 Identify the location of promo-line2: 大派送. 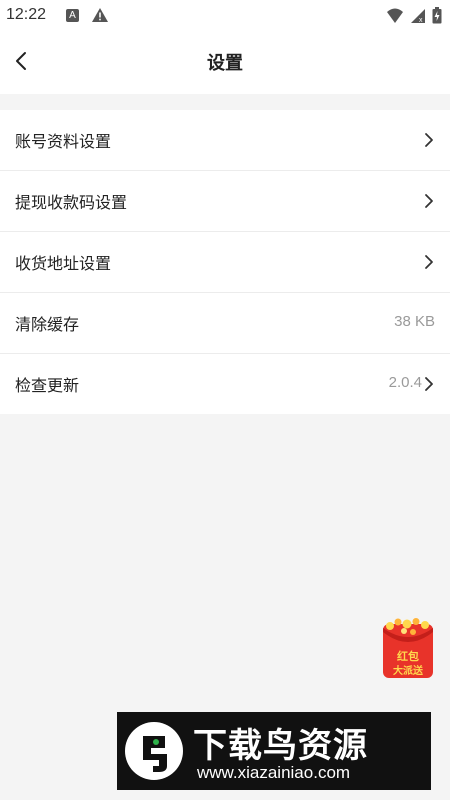
(408, 671).